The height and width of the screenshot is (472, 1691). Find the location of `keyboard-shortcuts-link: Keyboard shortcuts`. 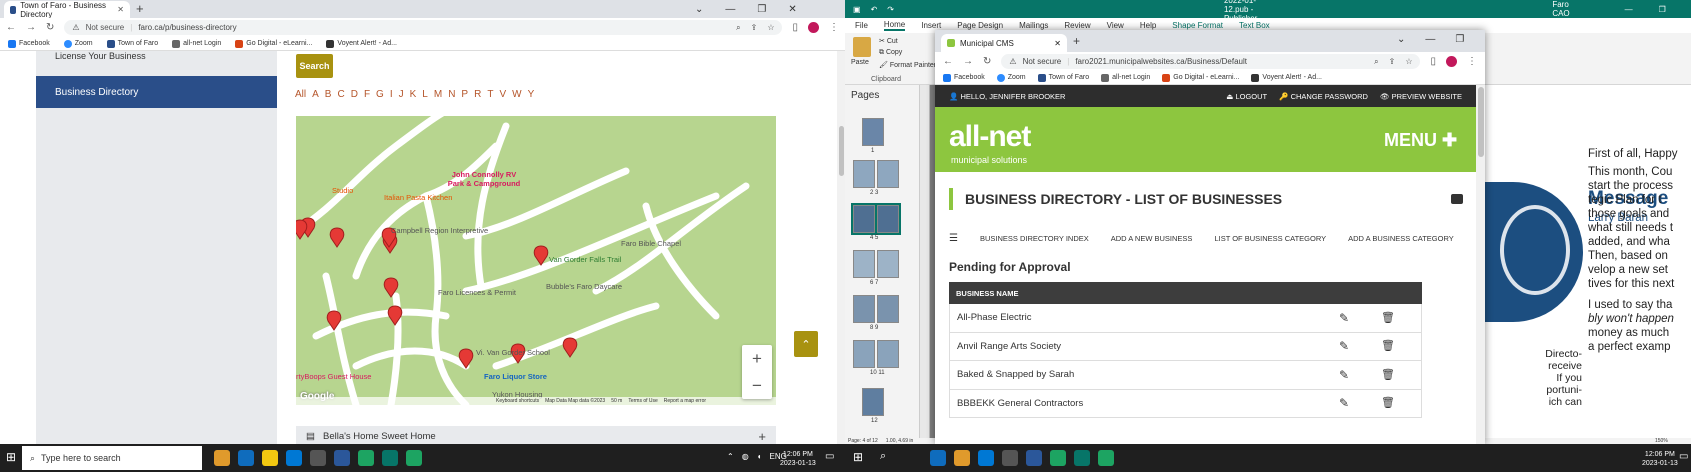

keyboard-shortcuts-link: Keyboard shortcuts is located at coordinates (517, 401).